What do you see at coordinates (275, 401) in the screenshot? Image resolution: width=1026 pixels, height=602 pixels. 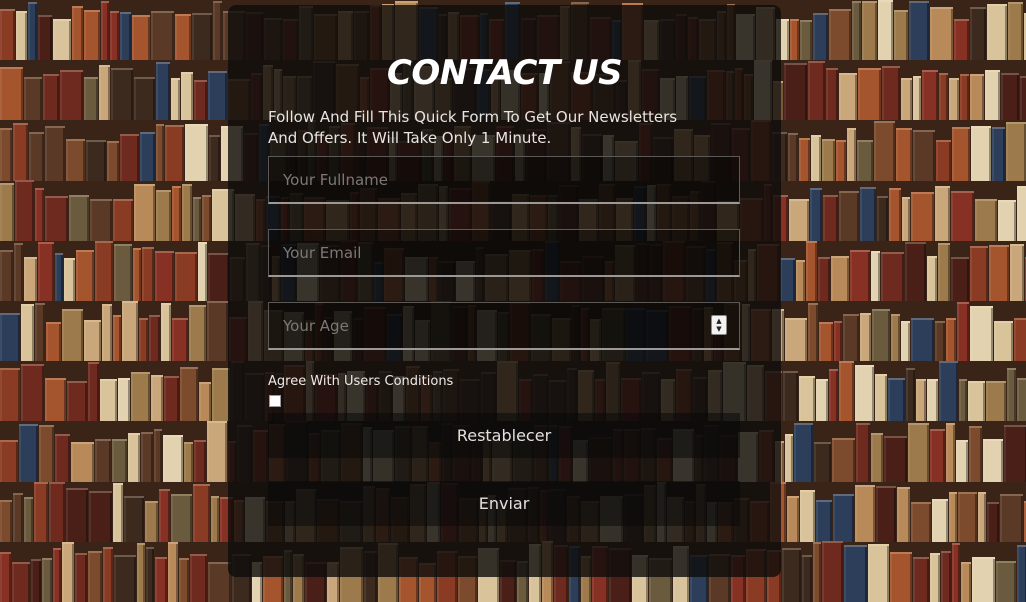 I see `agree-conditions-checkbox` at bounding box center [275, 401].